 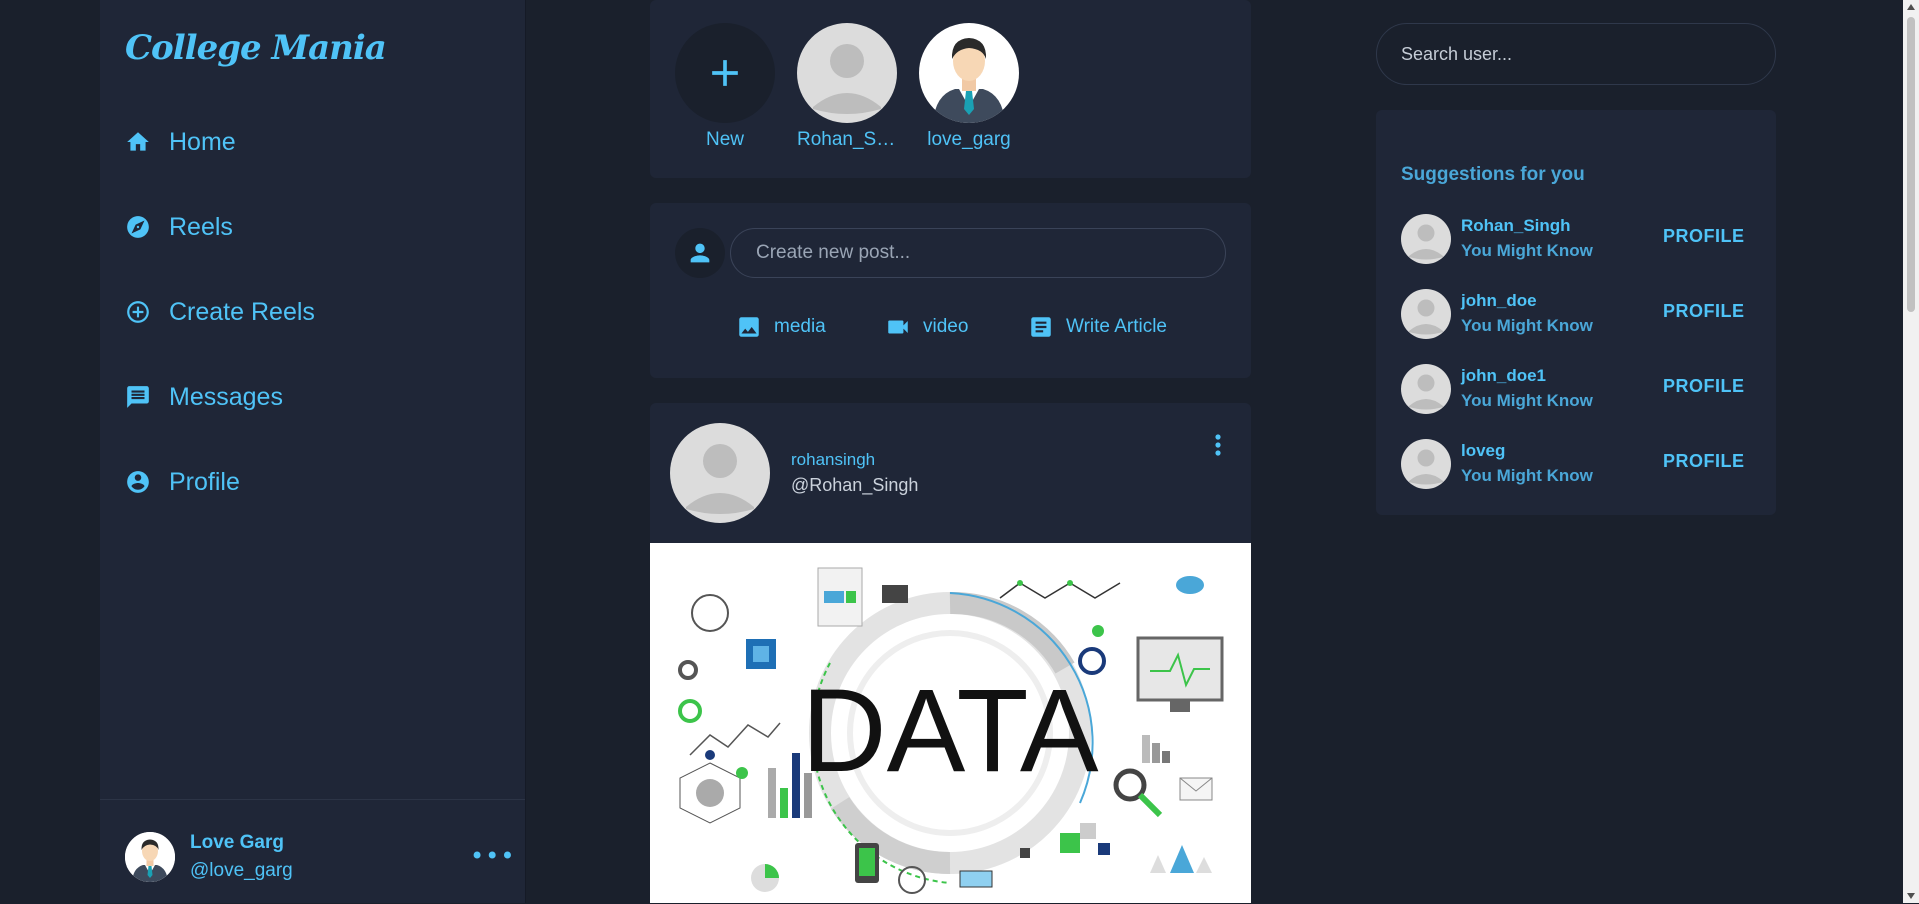 What do you see at coordinates (312, 851) in the screenshot?
I see `current-user-card: Love Garg @love_garg •••` at bounding box center [312, 851].